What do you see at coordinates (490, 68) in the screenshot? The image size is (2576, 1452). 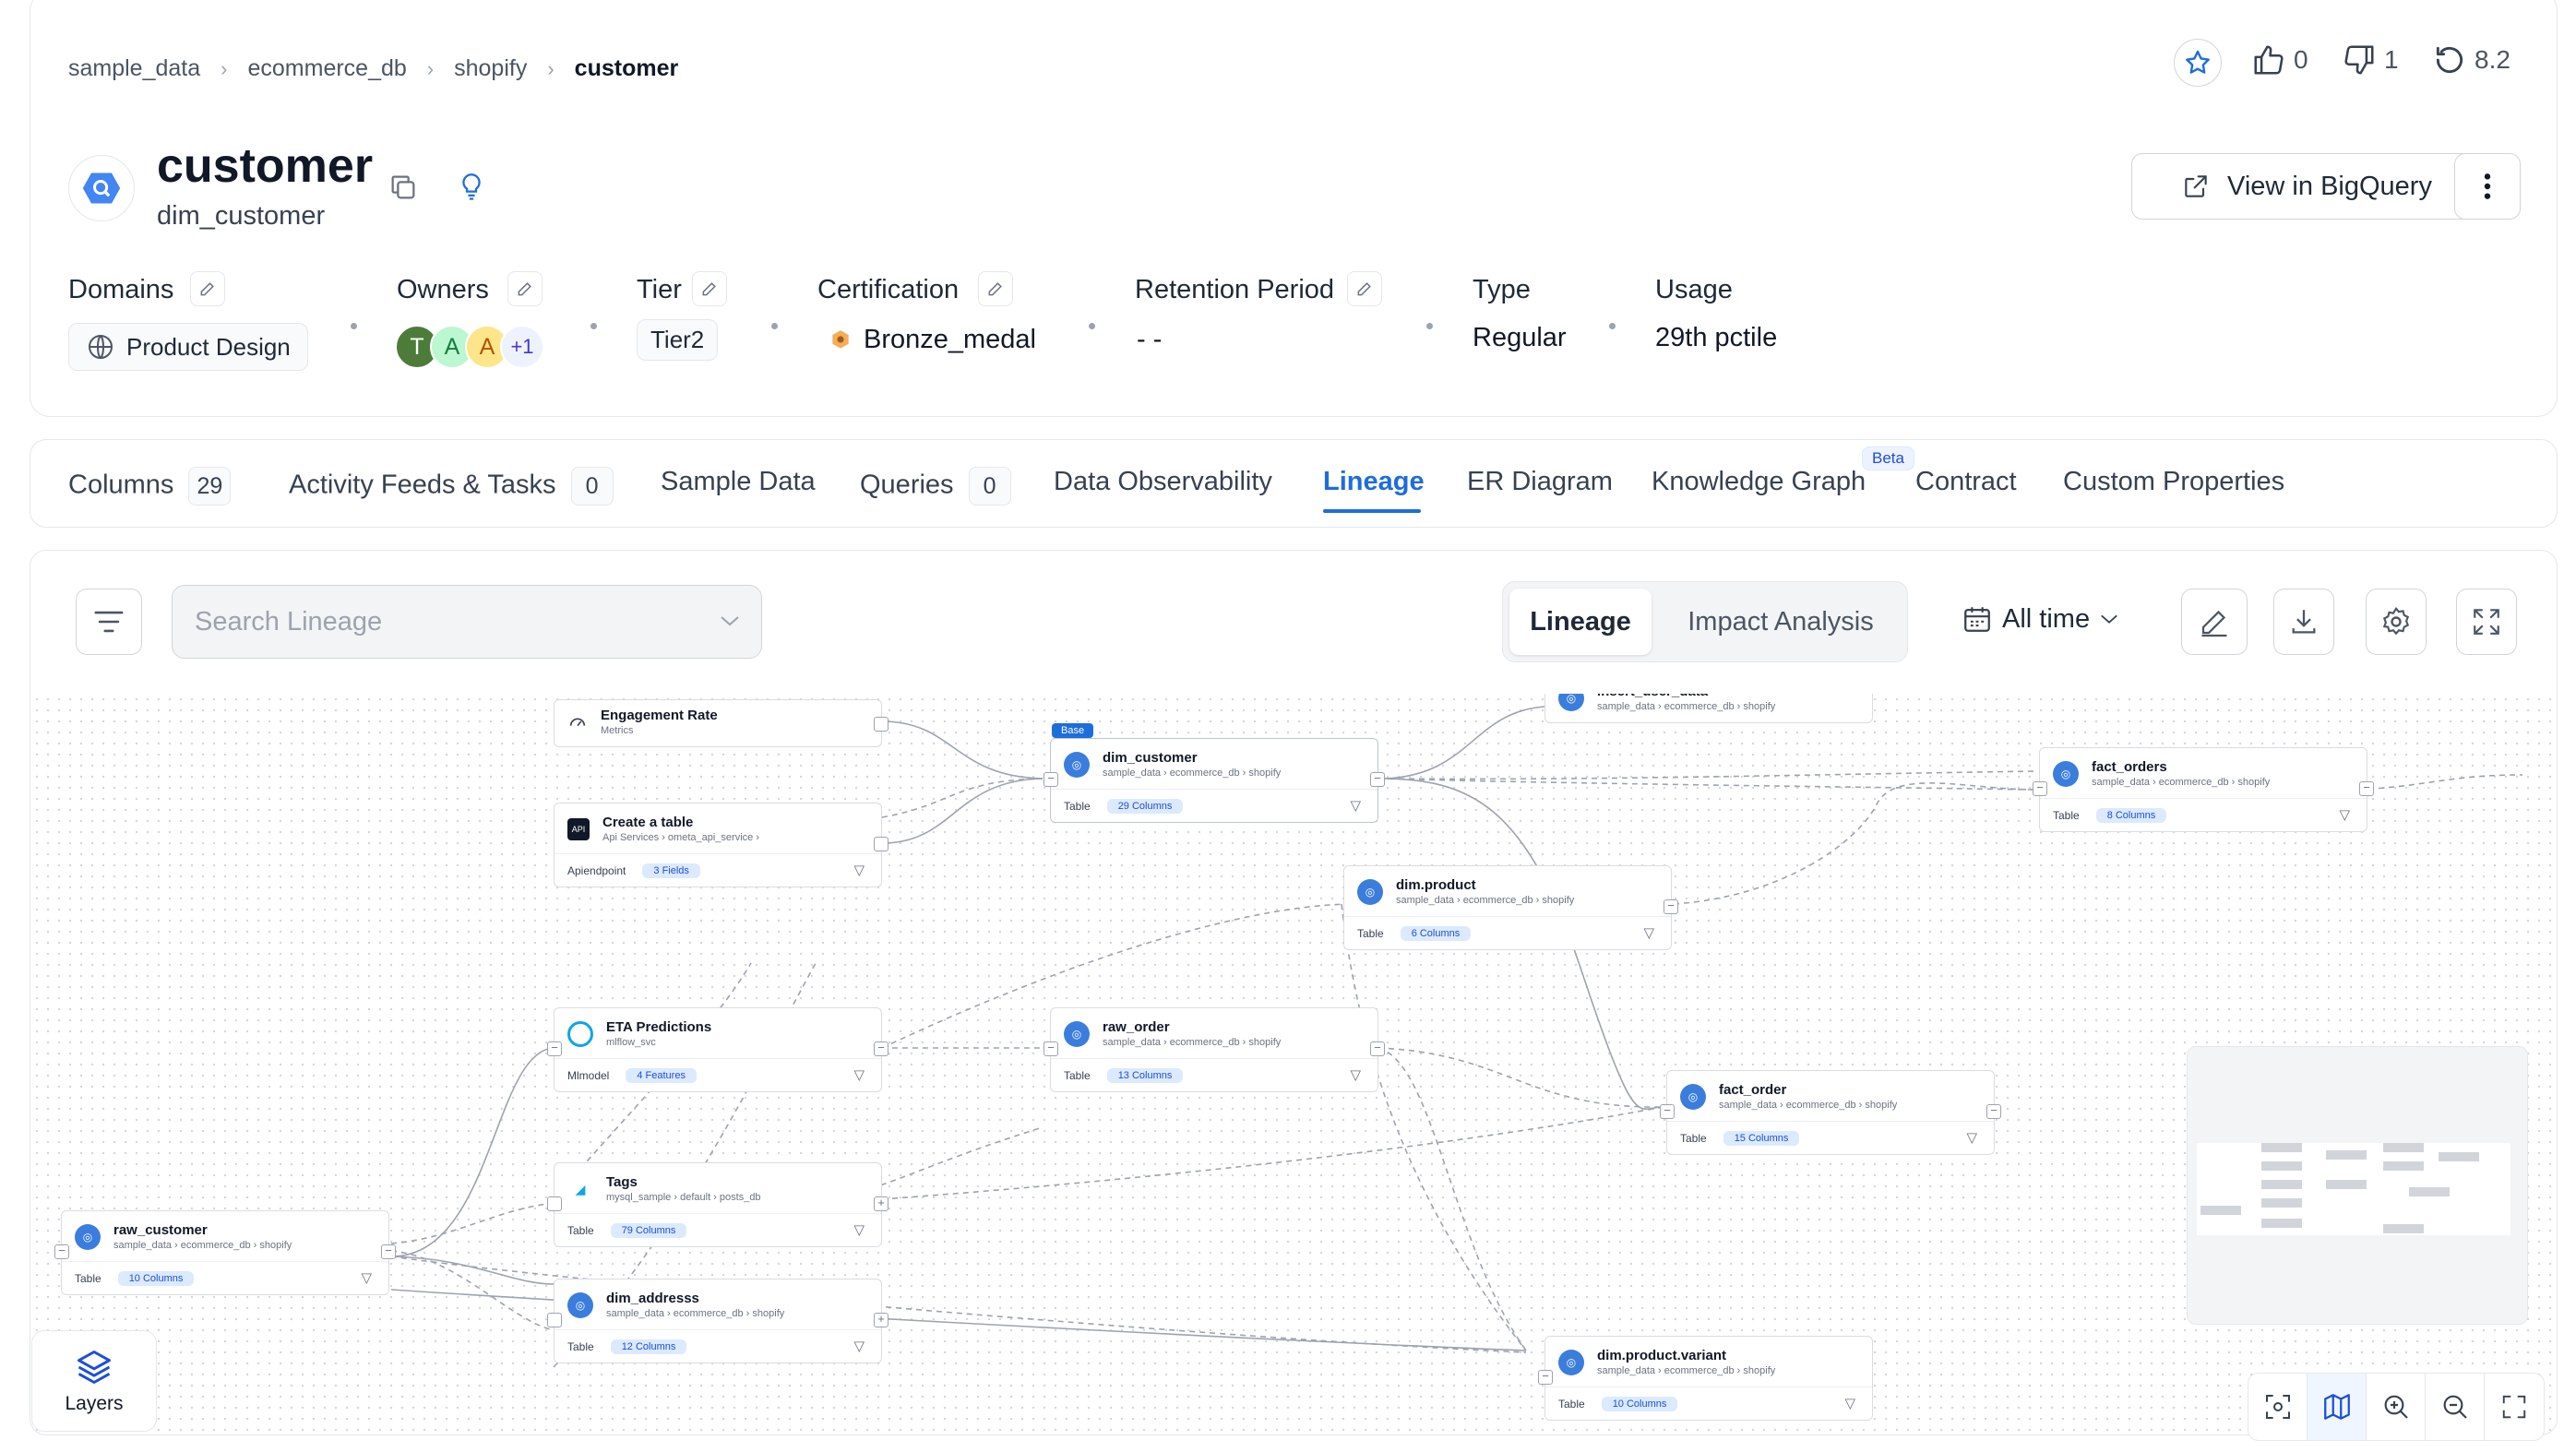 I see `breadcrumb-item: shopify` at bounding box center [490, 68].